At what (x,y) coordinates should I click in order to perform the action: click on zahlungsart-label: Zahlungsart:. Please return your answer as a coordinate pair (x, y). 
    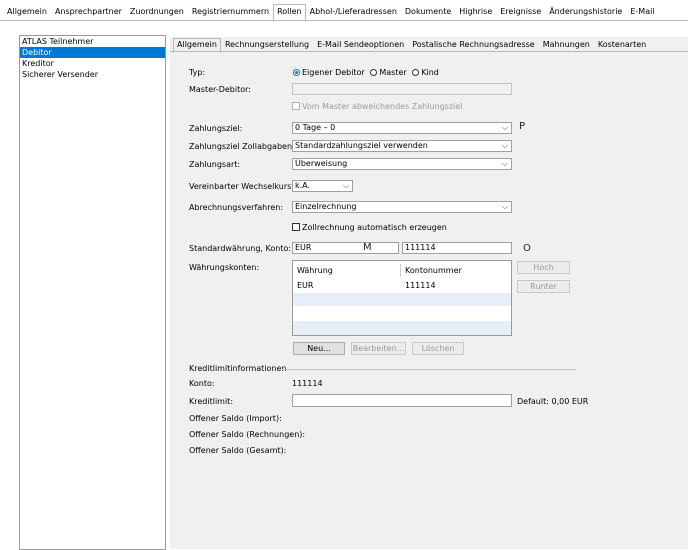
    Looking at the image, I should click on (215, 164).